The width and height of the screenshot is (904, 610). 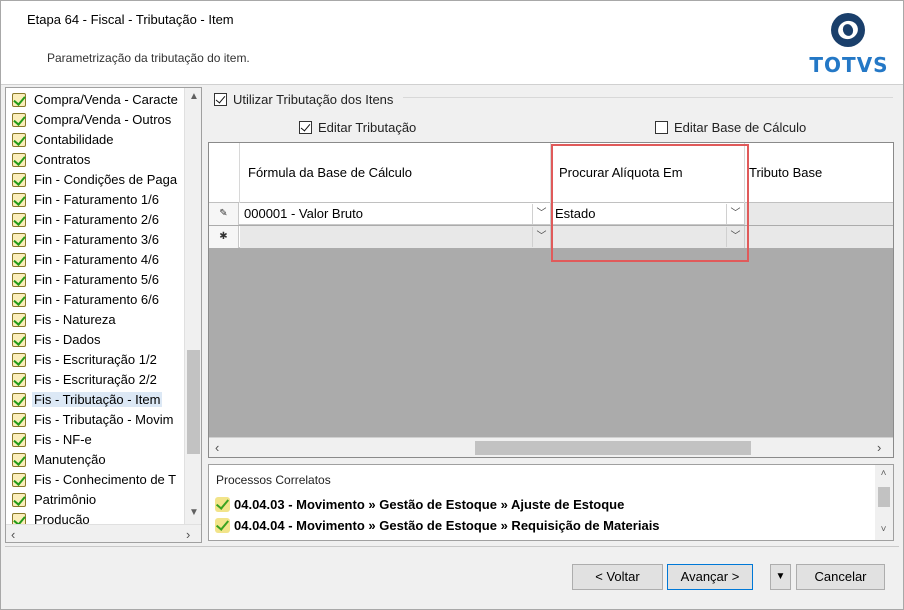 I want to click on tree-item-label: Fin - Faturamento 2/6, so click(x=96, y=219).